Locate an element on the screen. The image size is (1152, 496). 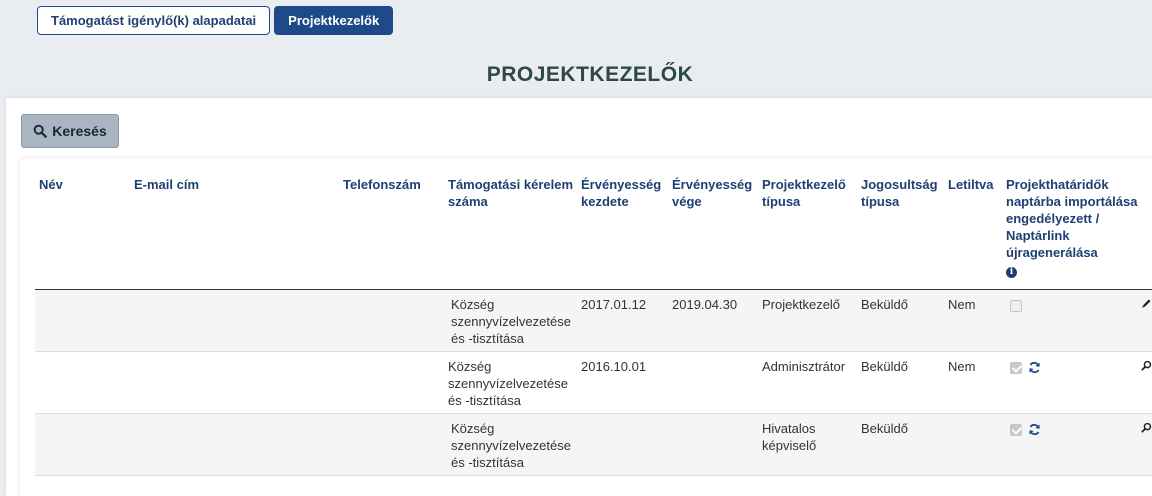
page-title: PROJEKTKEZELŐK is located at coordinates (590, 74).